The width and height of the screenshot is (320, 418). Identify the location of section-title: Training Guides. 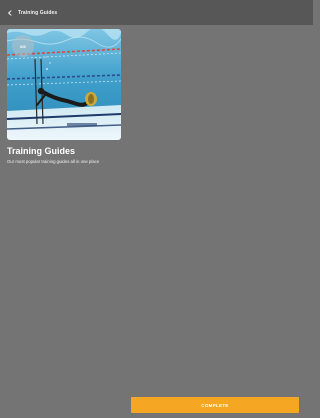
(41, 151).